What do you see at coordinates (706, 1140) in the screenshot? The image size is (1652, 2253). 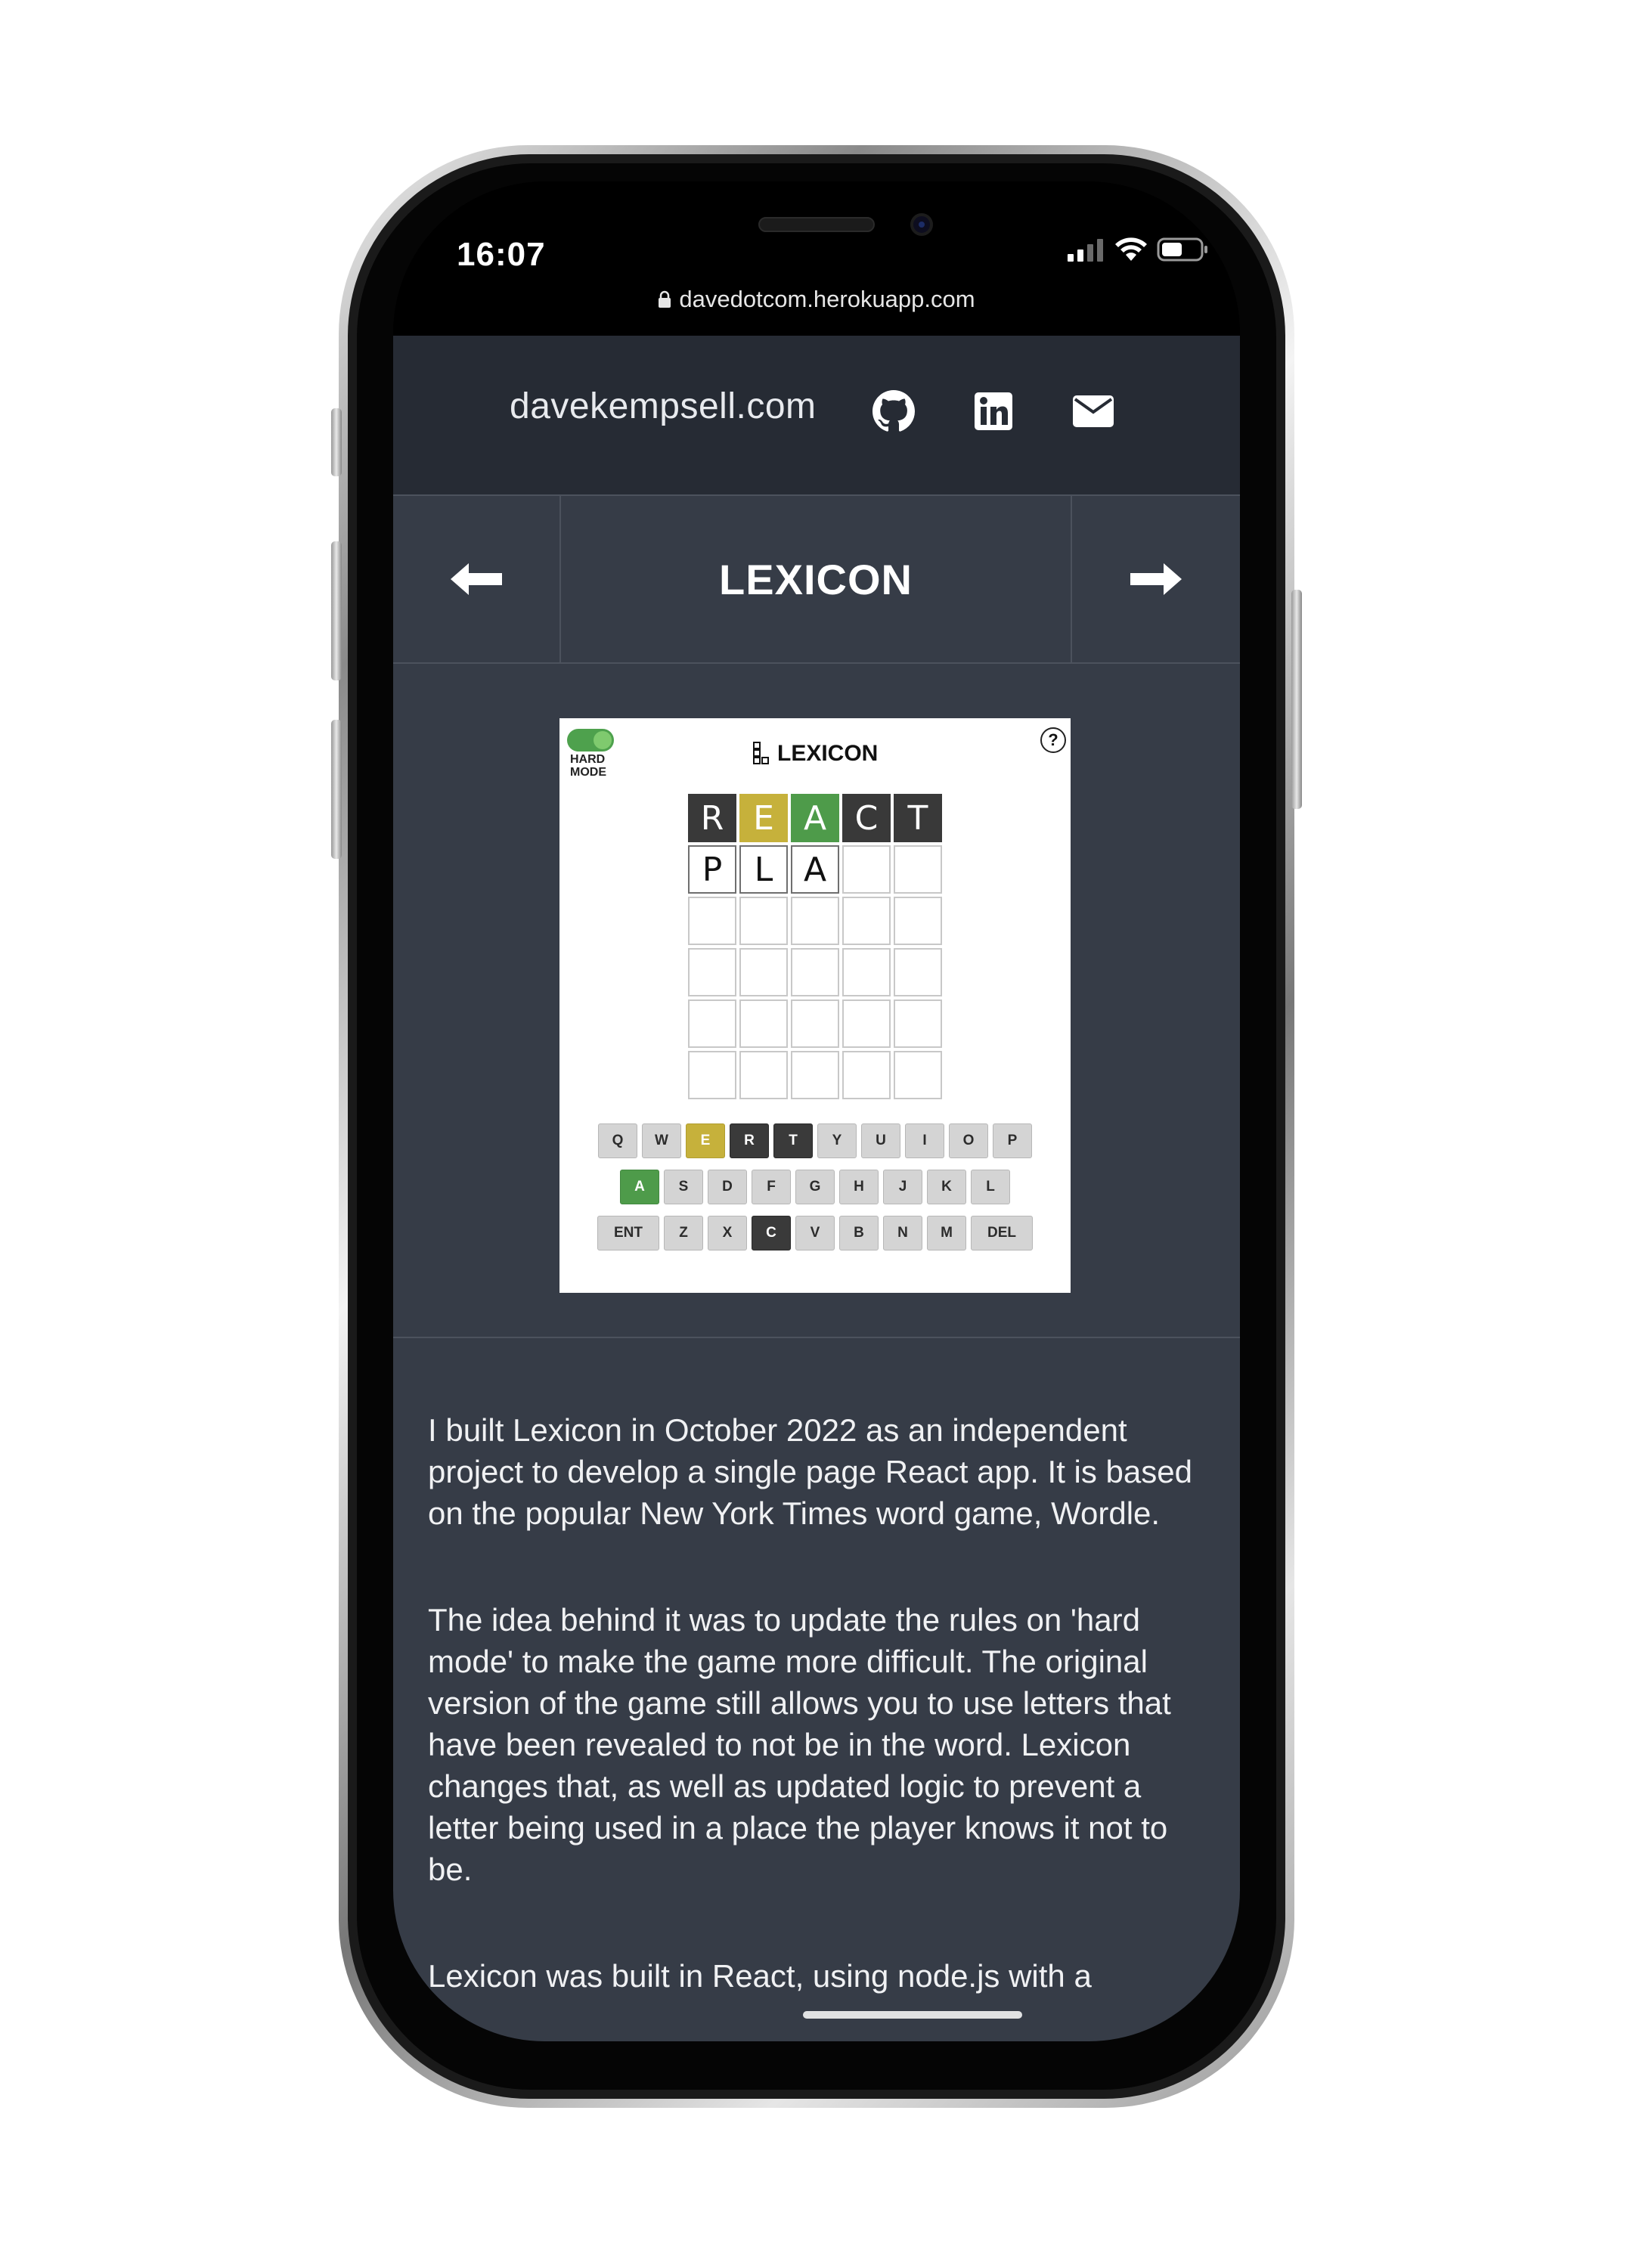 I see `keyboard-key-e: E` at bounding box center [706, 1140].